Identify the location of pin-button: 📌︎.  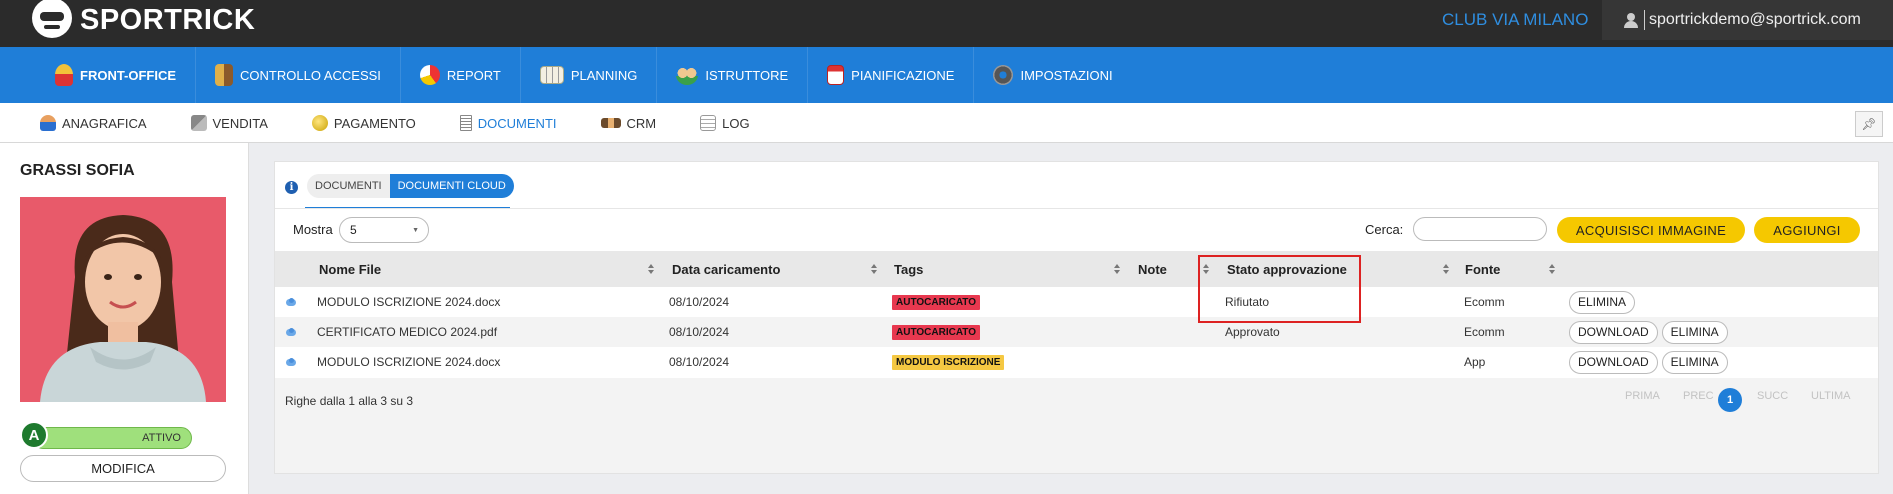
(1869, 124).